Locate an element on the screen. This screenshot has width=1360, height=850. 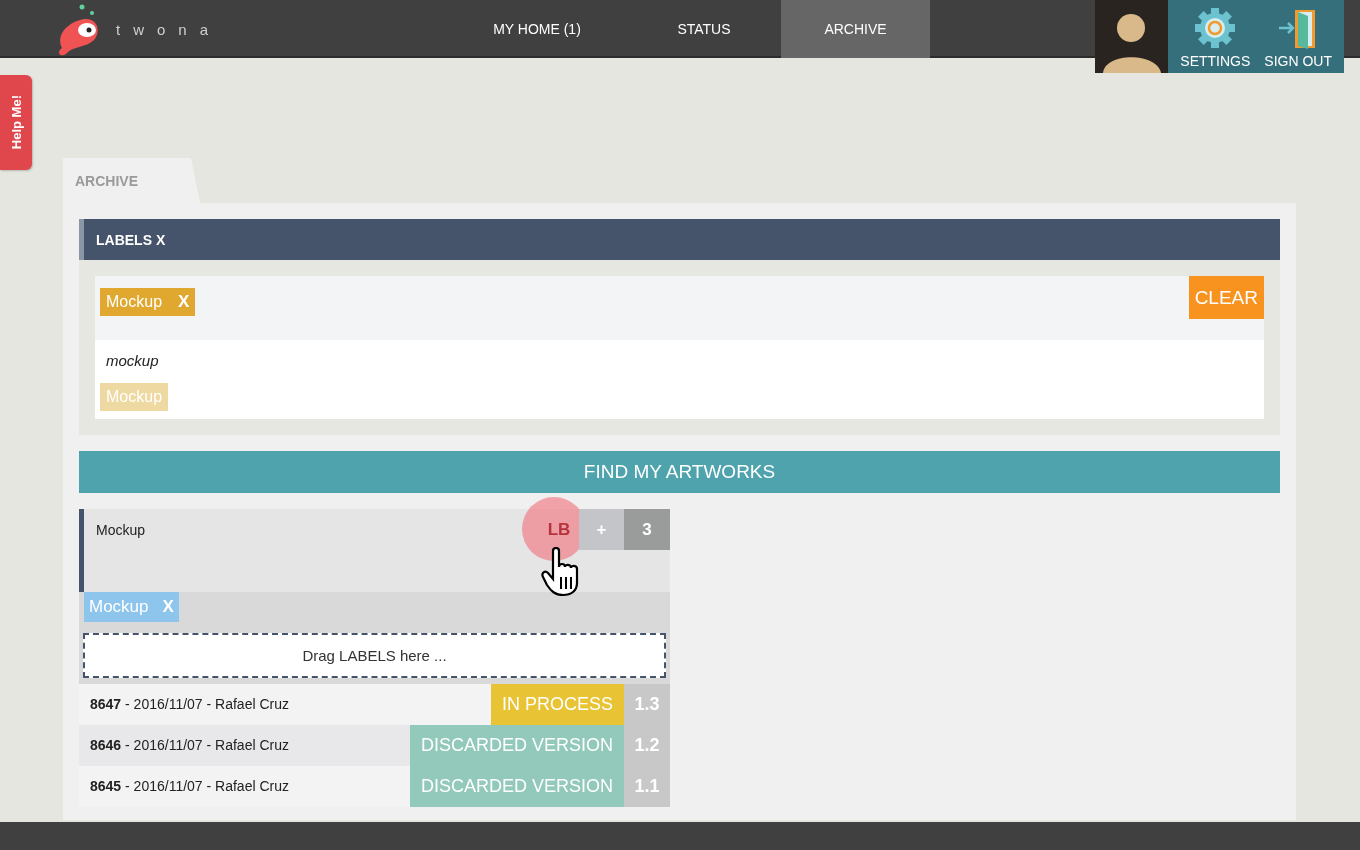
add-button: + is located at coordinates (601, 529).